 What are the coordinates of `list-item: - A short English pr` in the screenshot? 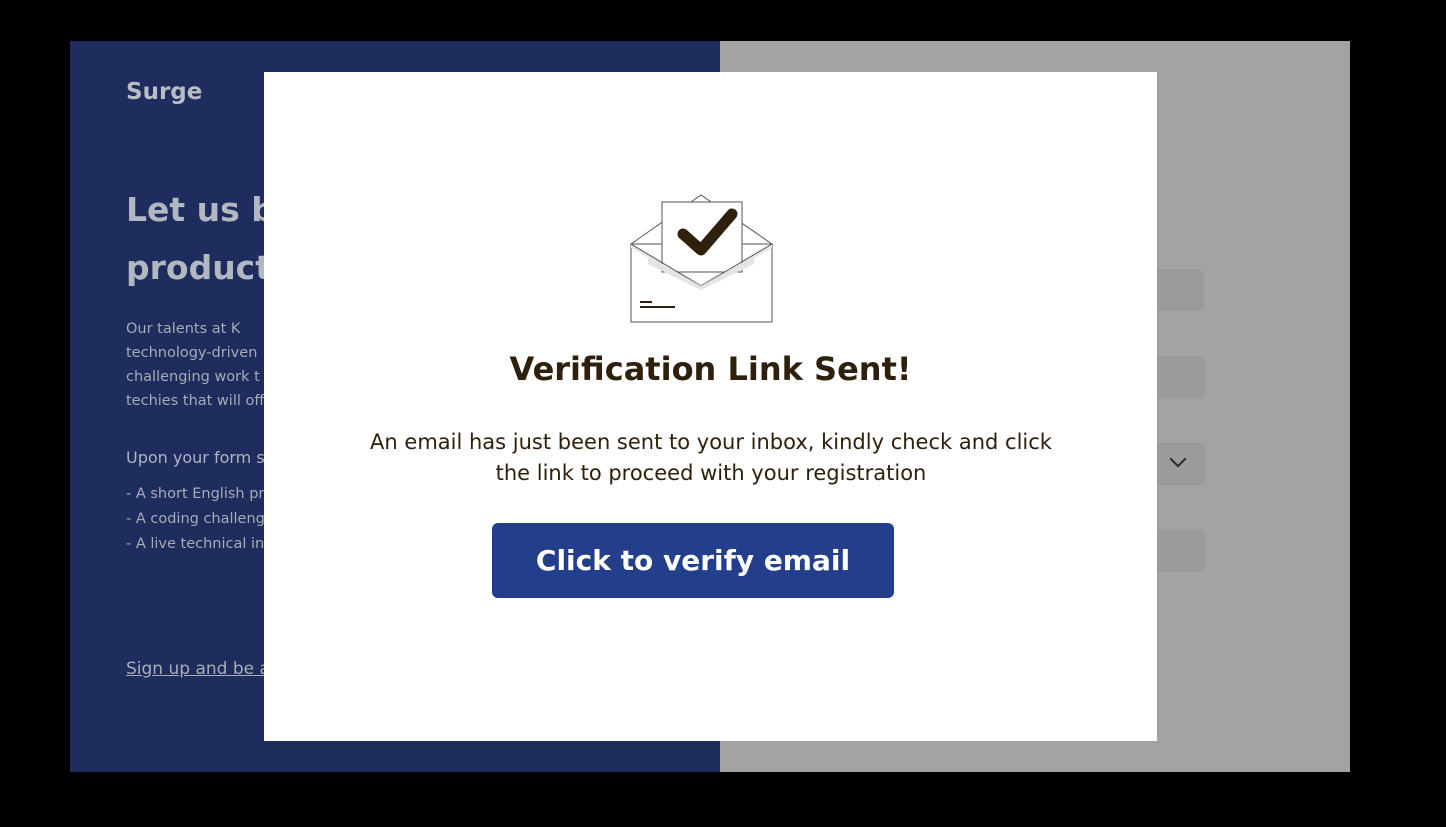 It's located at (195, 494).